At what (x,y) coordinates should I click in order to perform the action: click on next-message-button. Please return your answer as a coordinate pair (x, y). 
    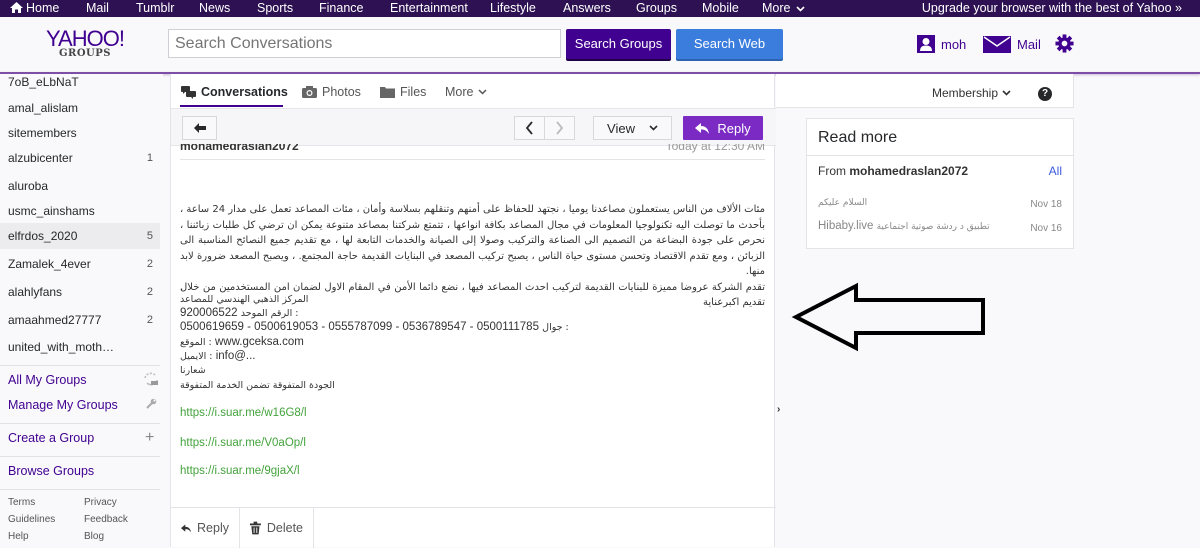
    Looking at the image, I should click on (559, 128).